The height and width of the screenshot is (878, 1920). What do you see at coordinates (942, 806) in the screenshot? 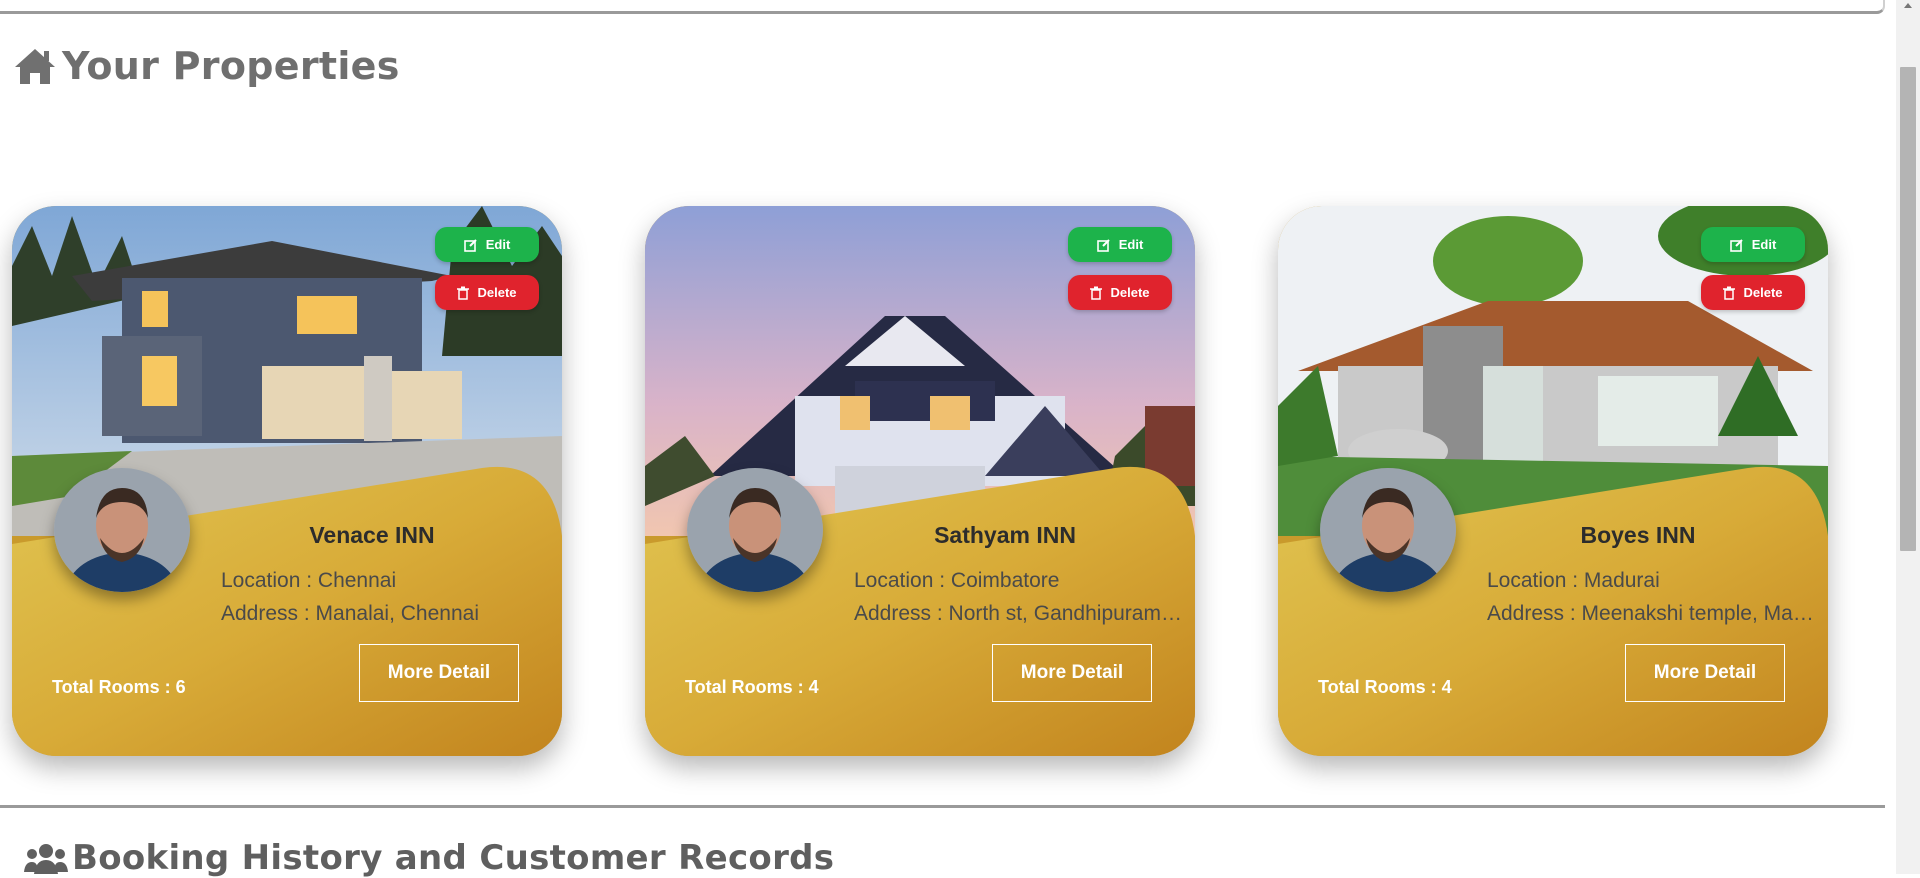
I see `section-divider` at bounding box center [942, 806].